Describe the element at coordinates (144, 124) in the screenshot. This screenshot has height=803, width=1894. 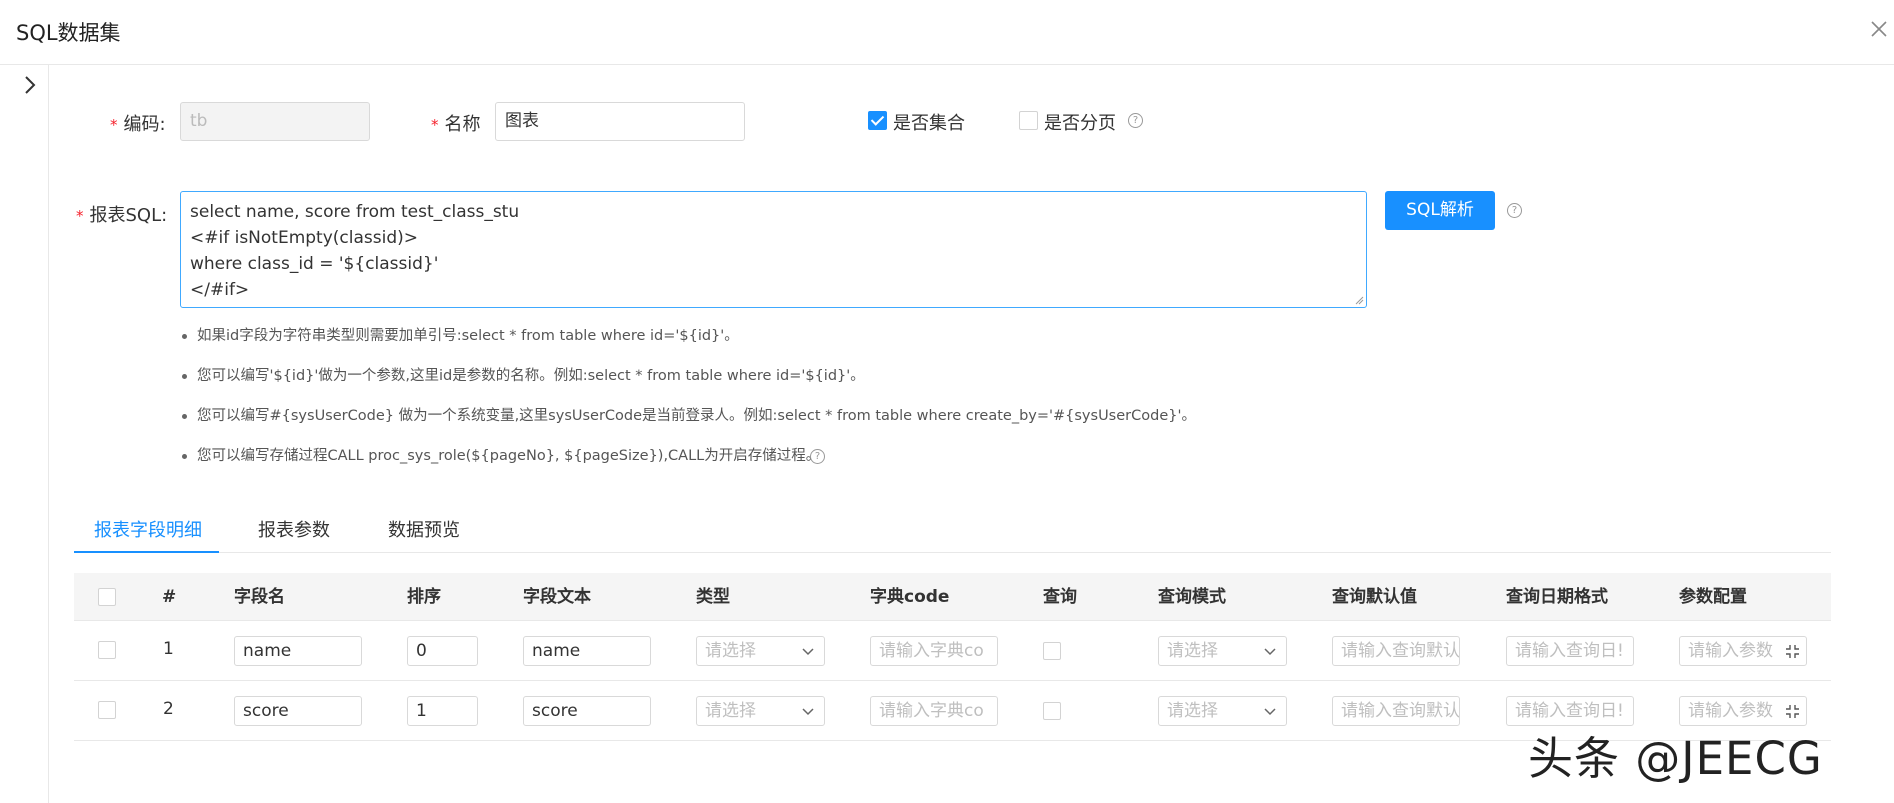
I see `code-label-text: 编码:` at that location.